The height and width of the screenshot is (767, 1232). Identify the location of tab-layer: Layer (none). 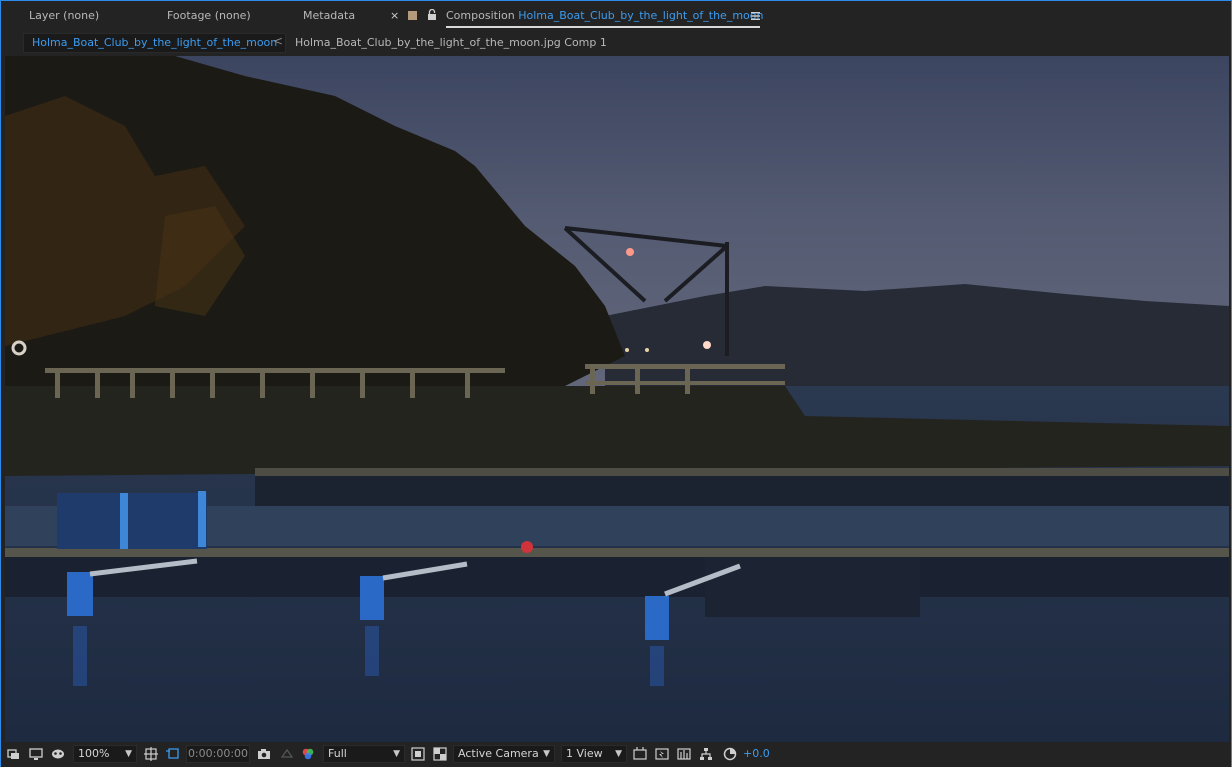
(64, 15).